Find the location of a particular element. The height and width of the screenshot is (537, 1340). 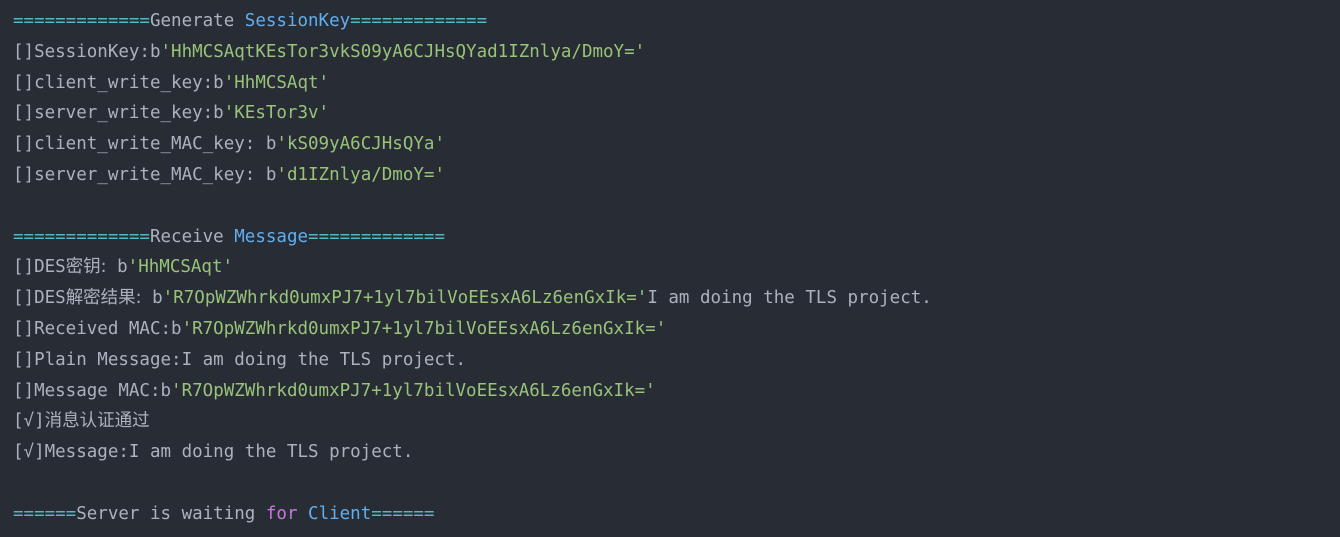

console-text-segment: 'kS09yA6CJHsQYa' is located at coordinates (360, 144).